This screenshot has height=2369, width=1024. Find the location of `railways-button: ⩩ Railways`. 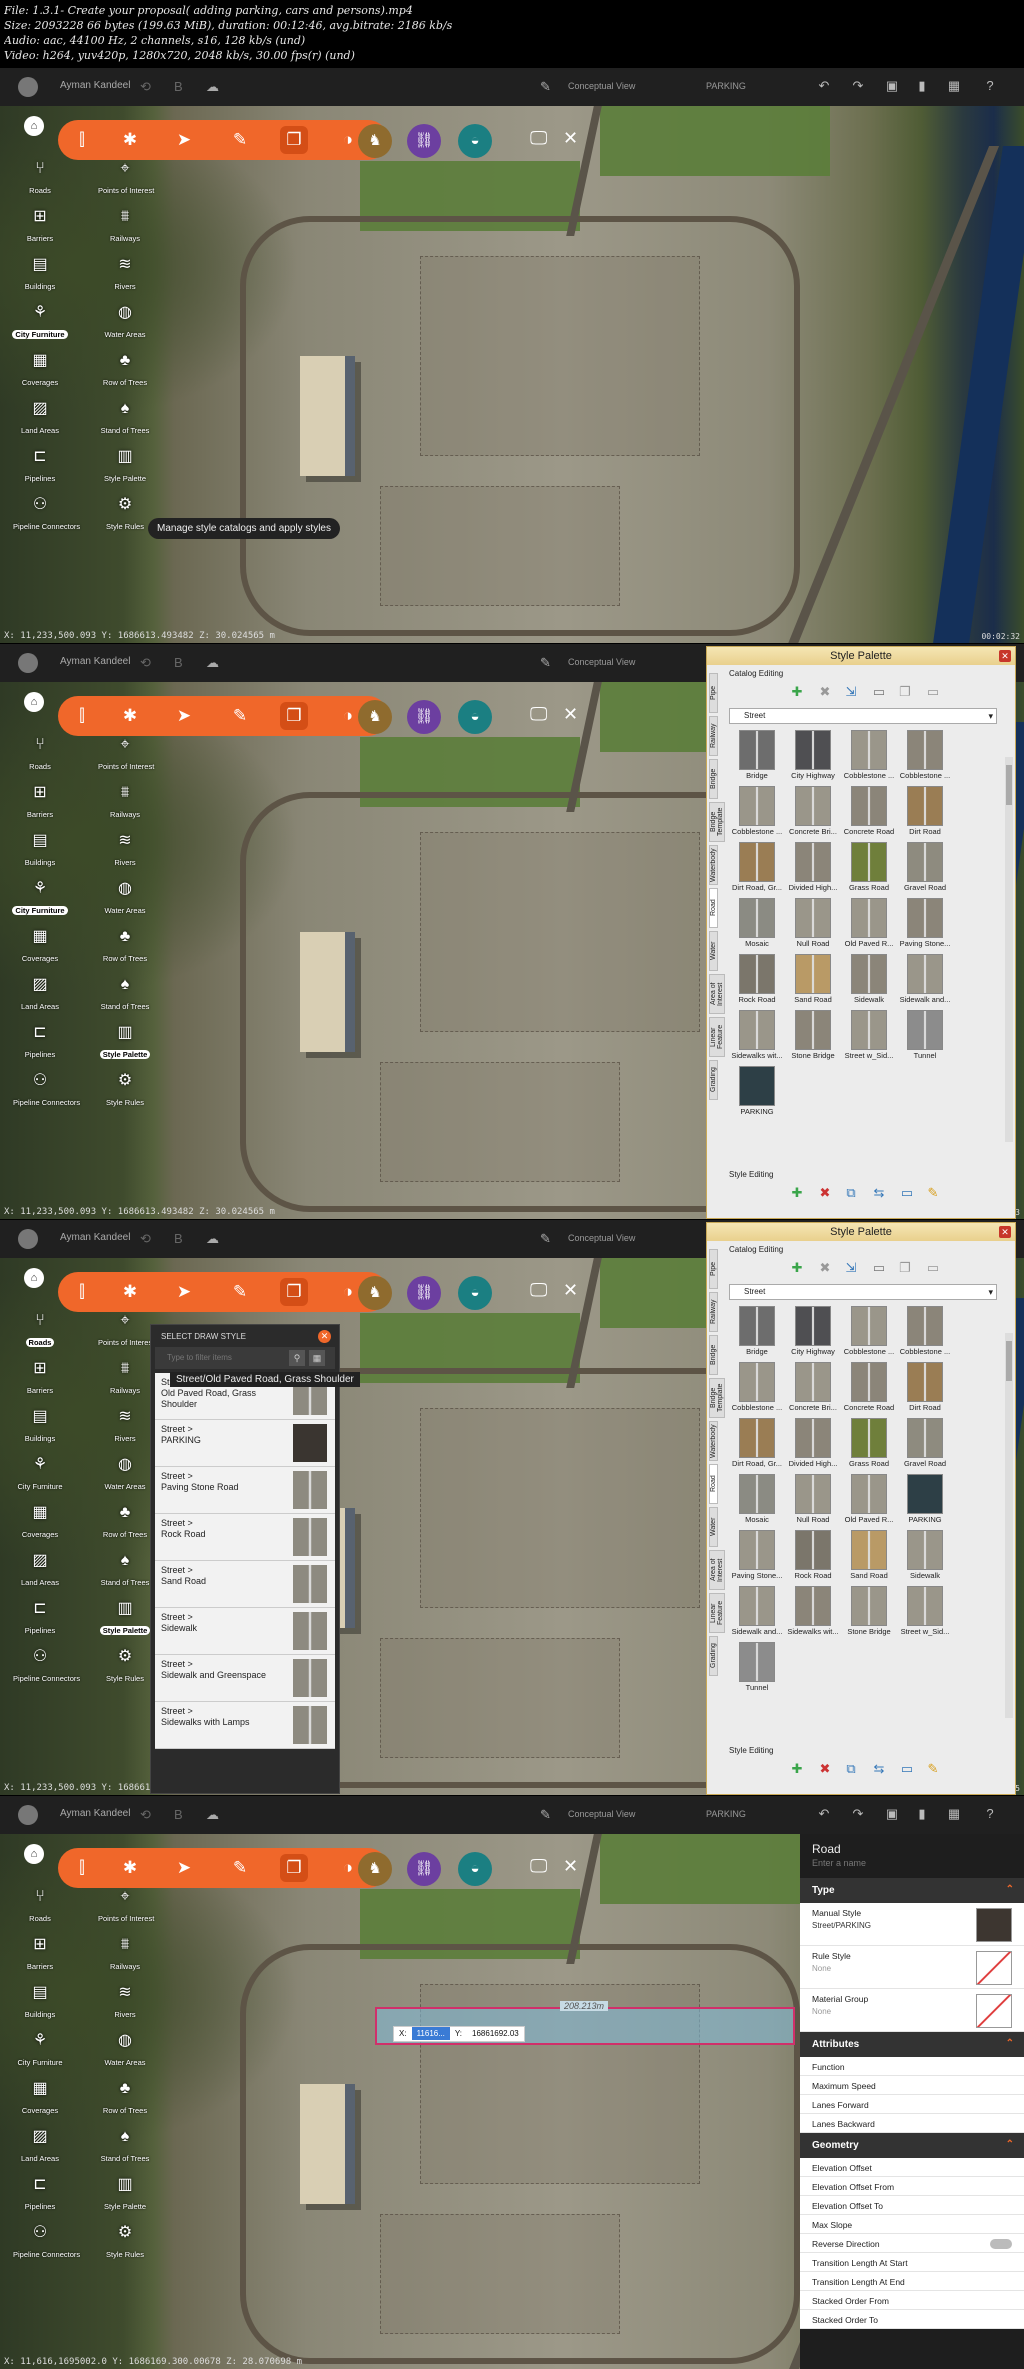

railways-button: ⩩ Railways is located at coordinates (125, 1954).